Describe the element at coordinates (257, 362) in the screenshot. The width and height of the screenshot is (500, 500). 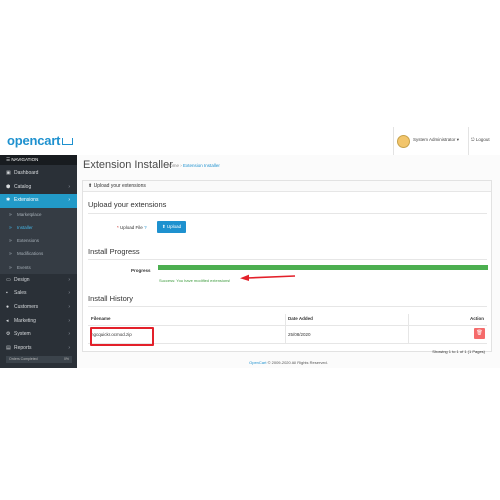
I see `footer-brand-link: OpenCart` at that location.